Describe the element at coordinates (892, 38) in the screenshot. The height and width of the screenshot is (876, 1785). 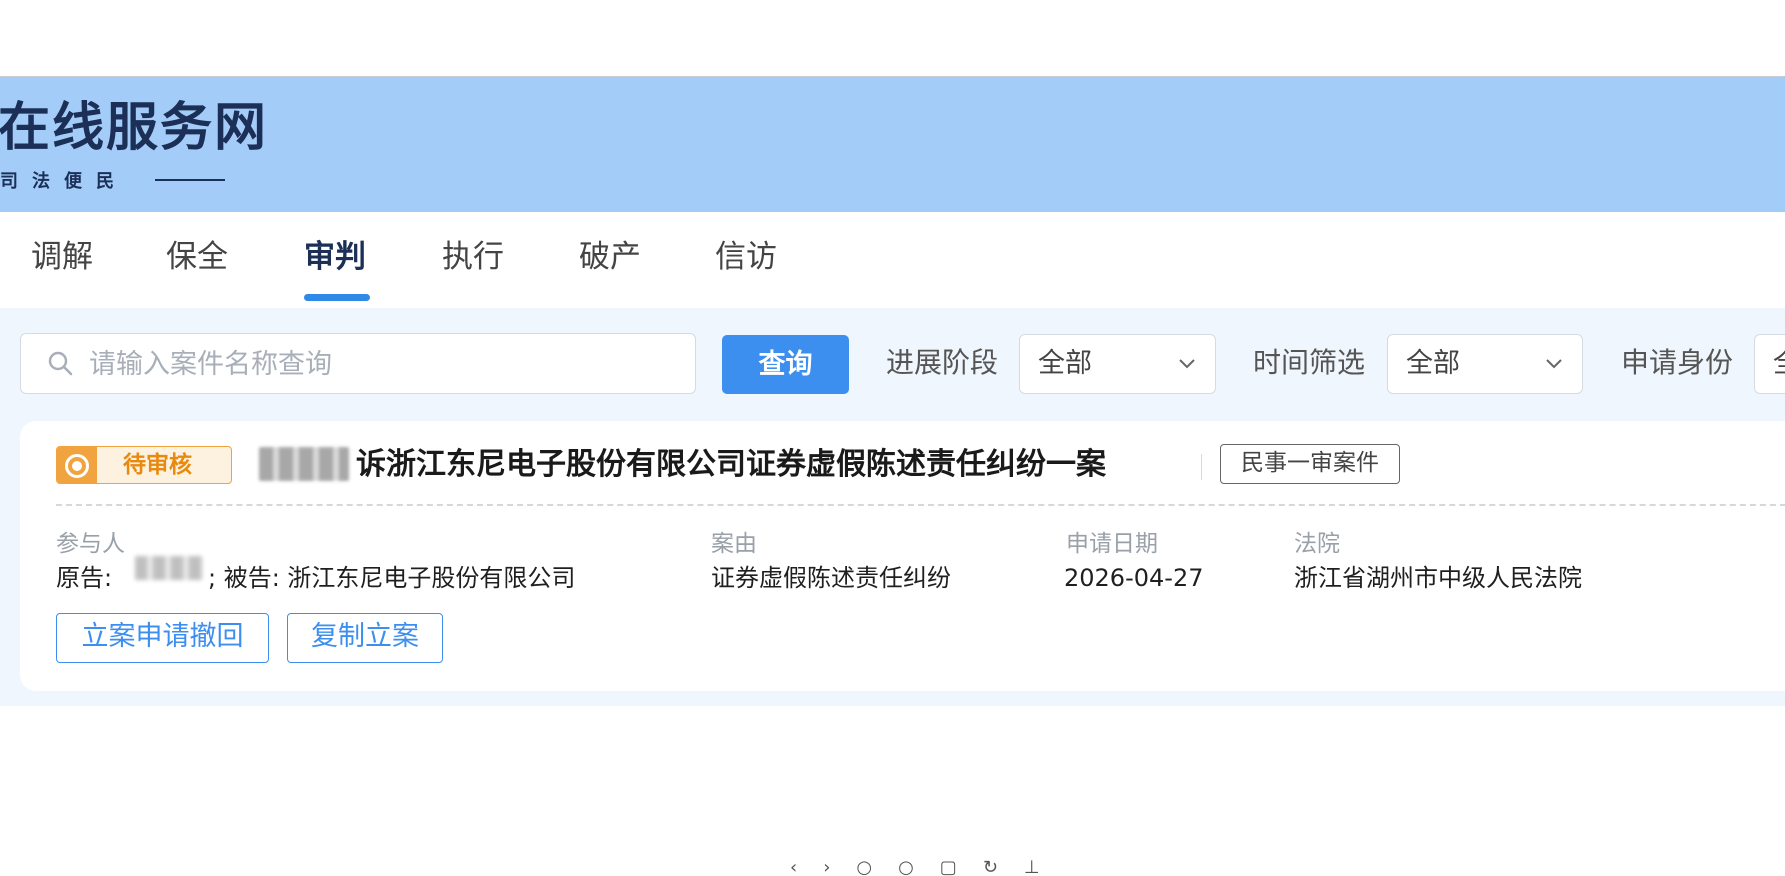
I see `top-blank-area` at that location.